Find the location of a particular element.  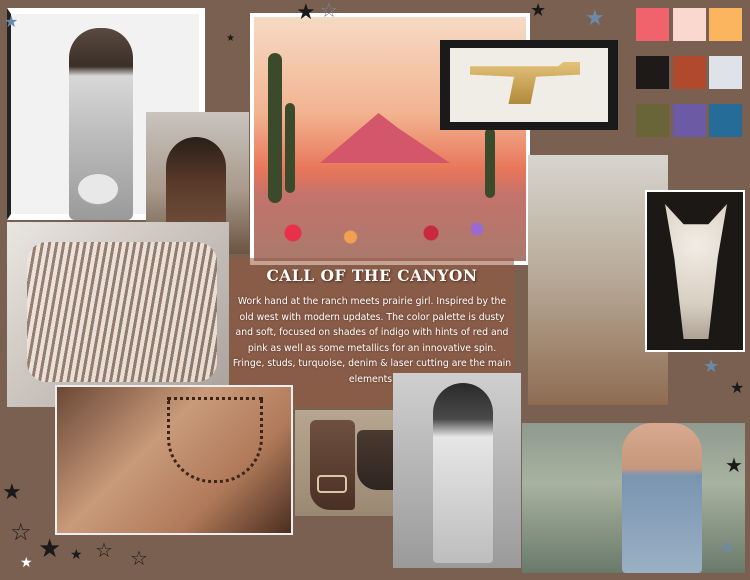

photo-carved-skull is located at coordinates (695, 271).